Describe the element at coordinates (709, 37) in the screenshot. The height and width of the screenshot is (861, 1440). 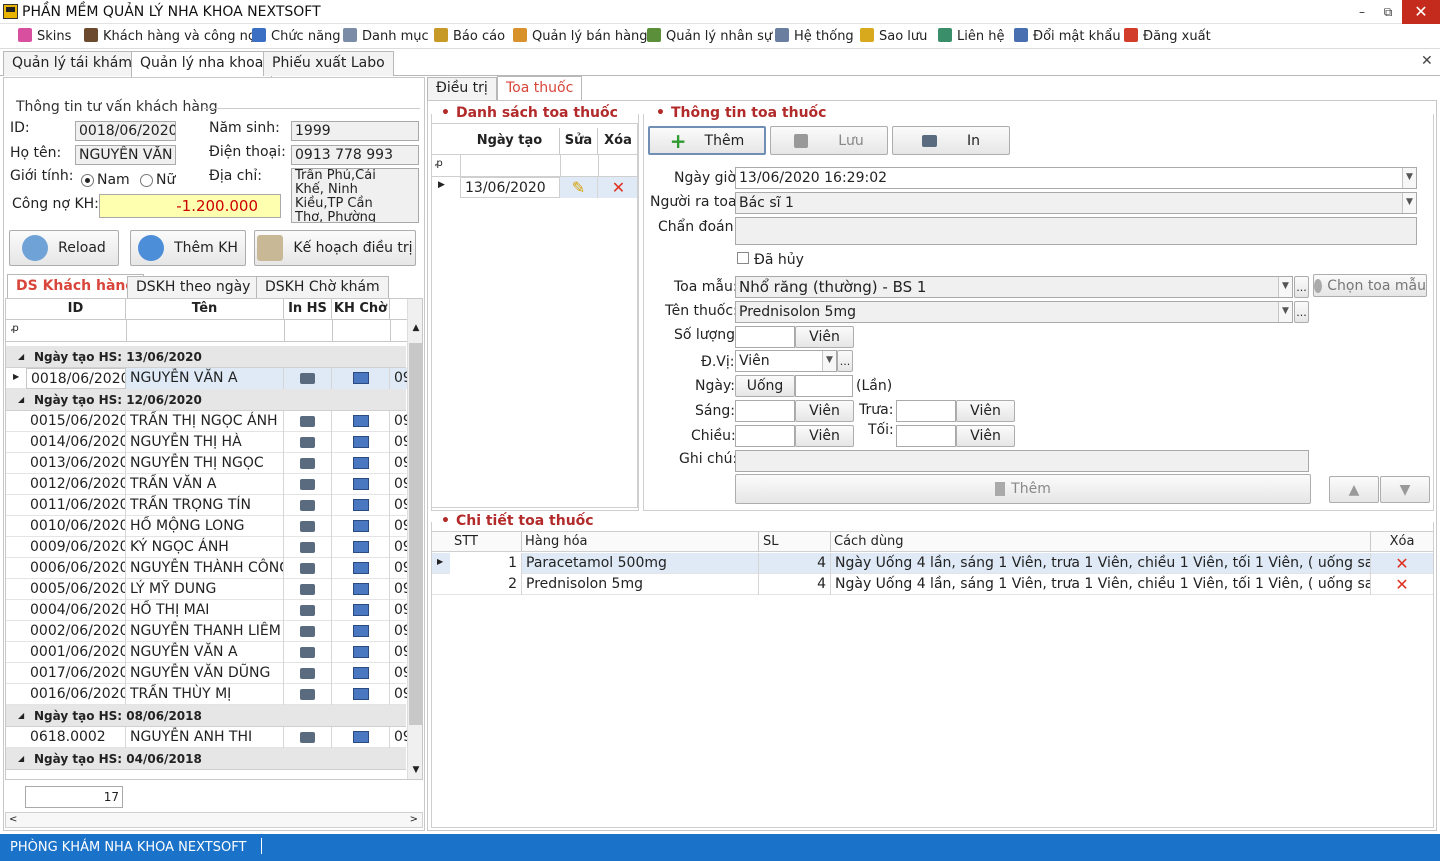
I see `menu-staff: Quản lý nhân sự` at that location.